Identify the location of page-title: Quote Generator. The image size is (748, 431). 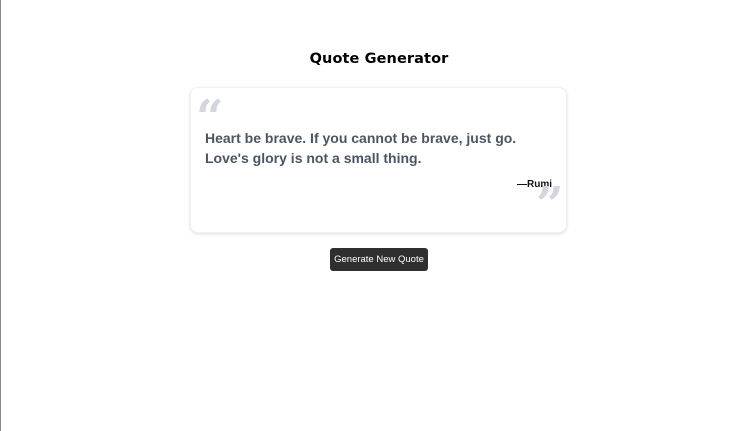
(379, 59).